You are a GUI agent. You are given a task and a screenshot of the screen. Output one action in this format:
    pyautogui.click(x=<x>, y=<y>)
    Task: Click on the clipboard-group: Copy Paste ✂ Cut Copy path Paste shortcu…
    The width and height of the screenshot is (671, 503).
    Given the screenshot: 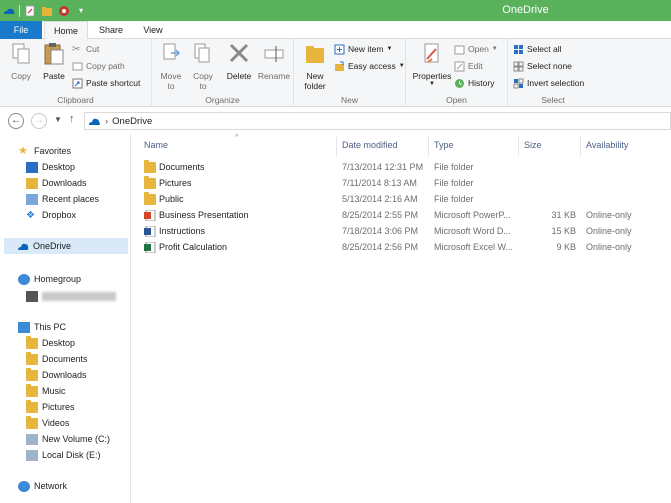 What is the action you would take?
    pyautogui.click(x=76, y=73)
    